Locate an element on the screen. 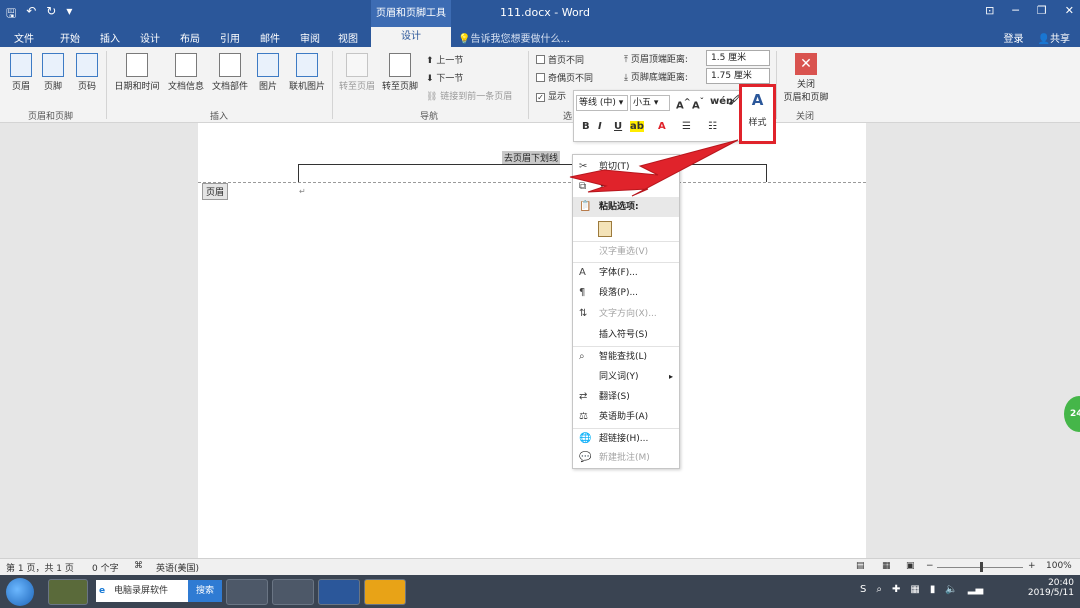 Image resolution: width=1080 pixels, height=608 pixels. system-tray: S ⌕ ✚ ▦ ▮ 🔈 ▂▄ is located at coordinates (921, 589).